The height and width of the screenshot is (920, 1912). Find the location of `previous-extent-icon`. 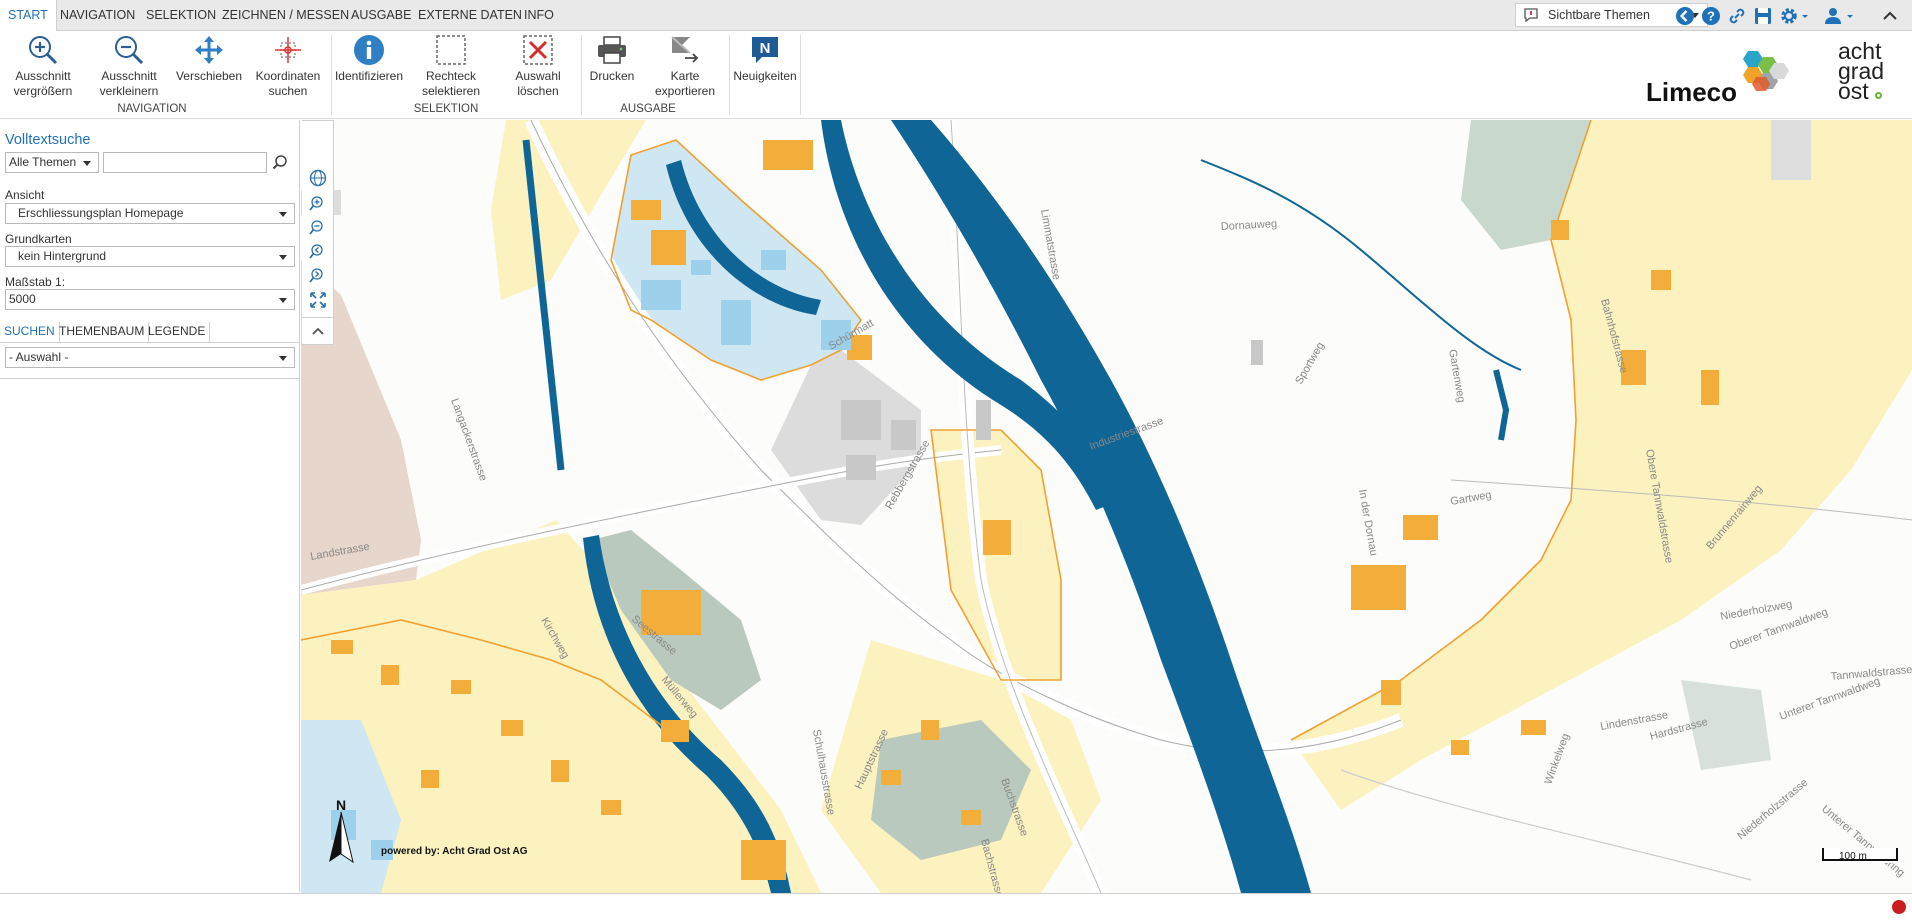

previous-extent-icon is located at coordinates (318, 252).